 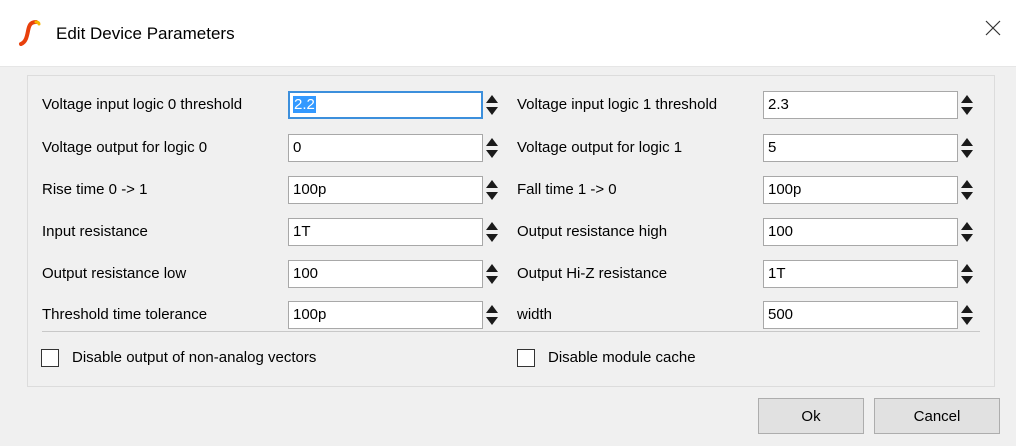 I want to click on param-input-vol0: 0, so click(x=385, y=148).